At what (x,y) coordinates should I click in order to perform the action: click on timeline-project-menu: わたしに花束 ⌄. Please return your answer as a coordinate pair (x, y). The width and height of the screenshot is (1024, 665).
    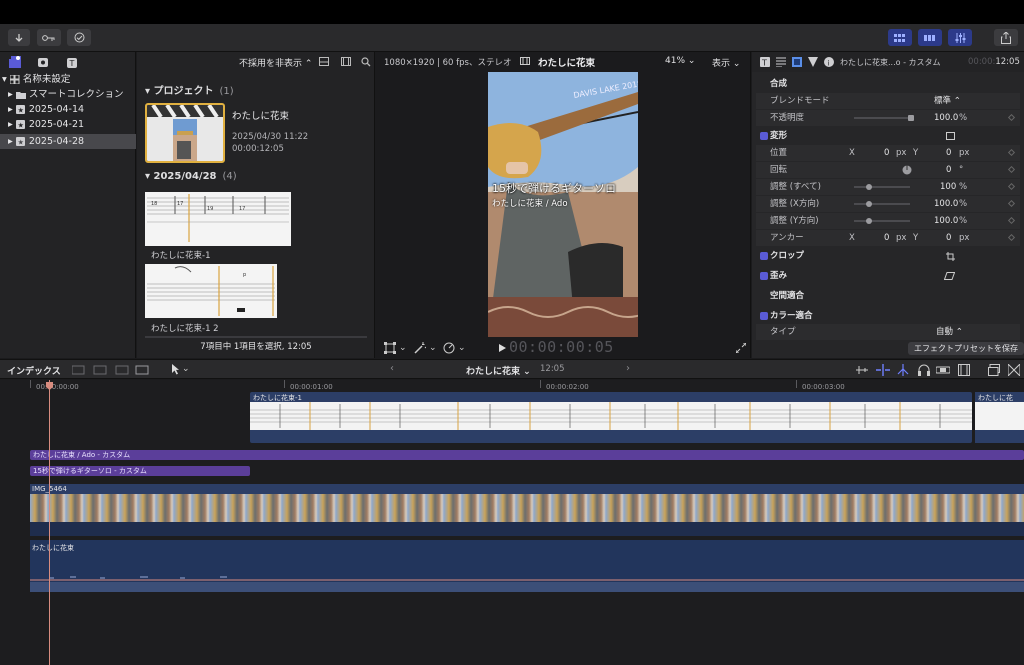
    Looking at the image, I should click on (498, 370).